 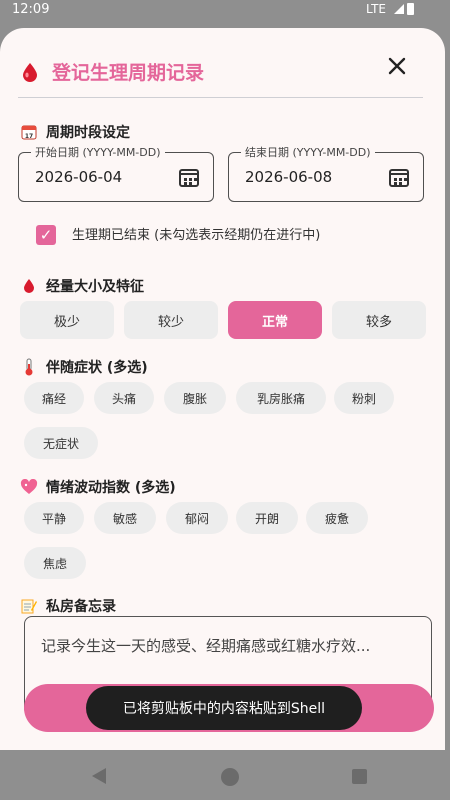 What do you see at coordinates (29, 606) in the screenshot?
I see `memo-icon` at bounding box center [29, 606].